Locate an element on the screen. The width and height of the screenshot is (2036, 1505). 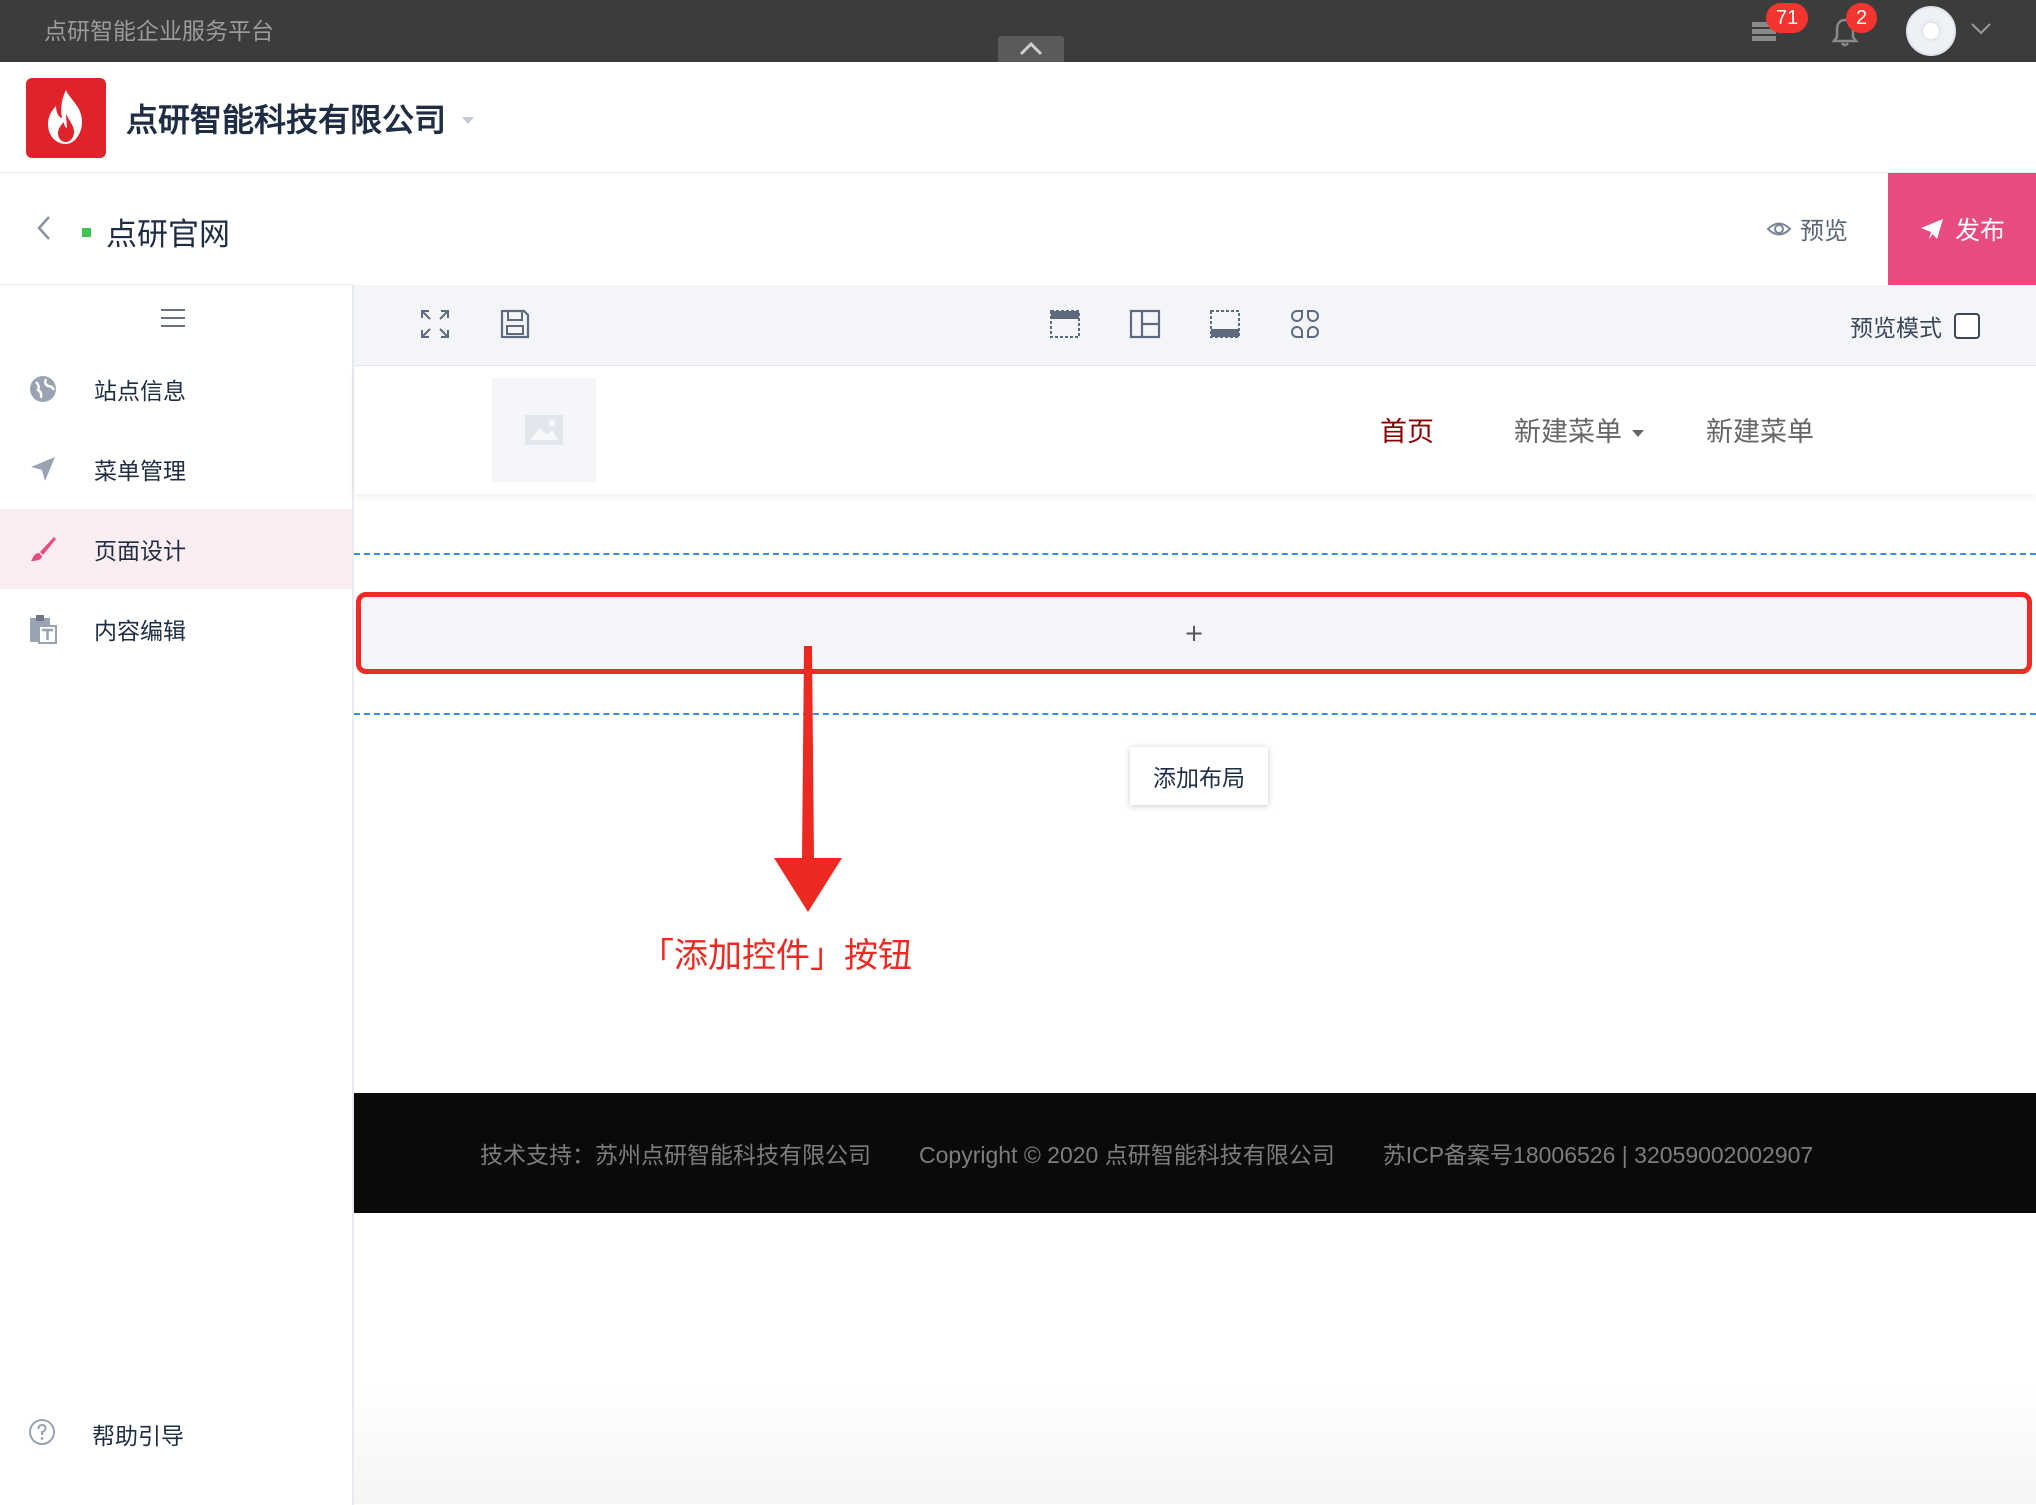
preview-label: 预览 is located at coordinates (1824, 231).